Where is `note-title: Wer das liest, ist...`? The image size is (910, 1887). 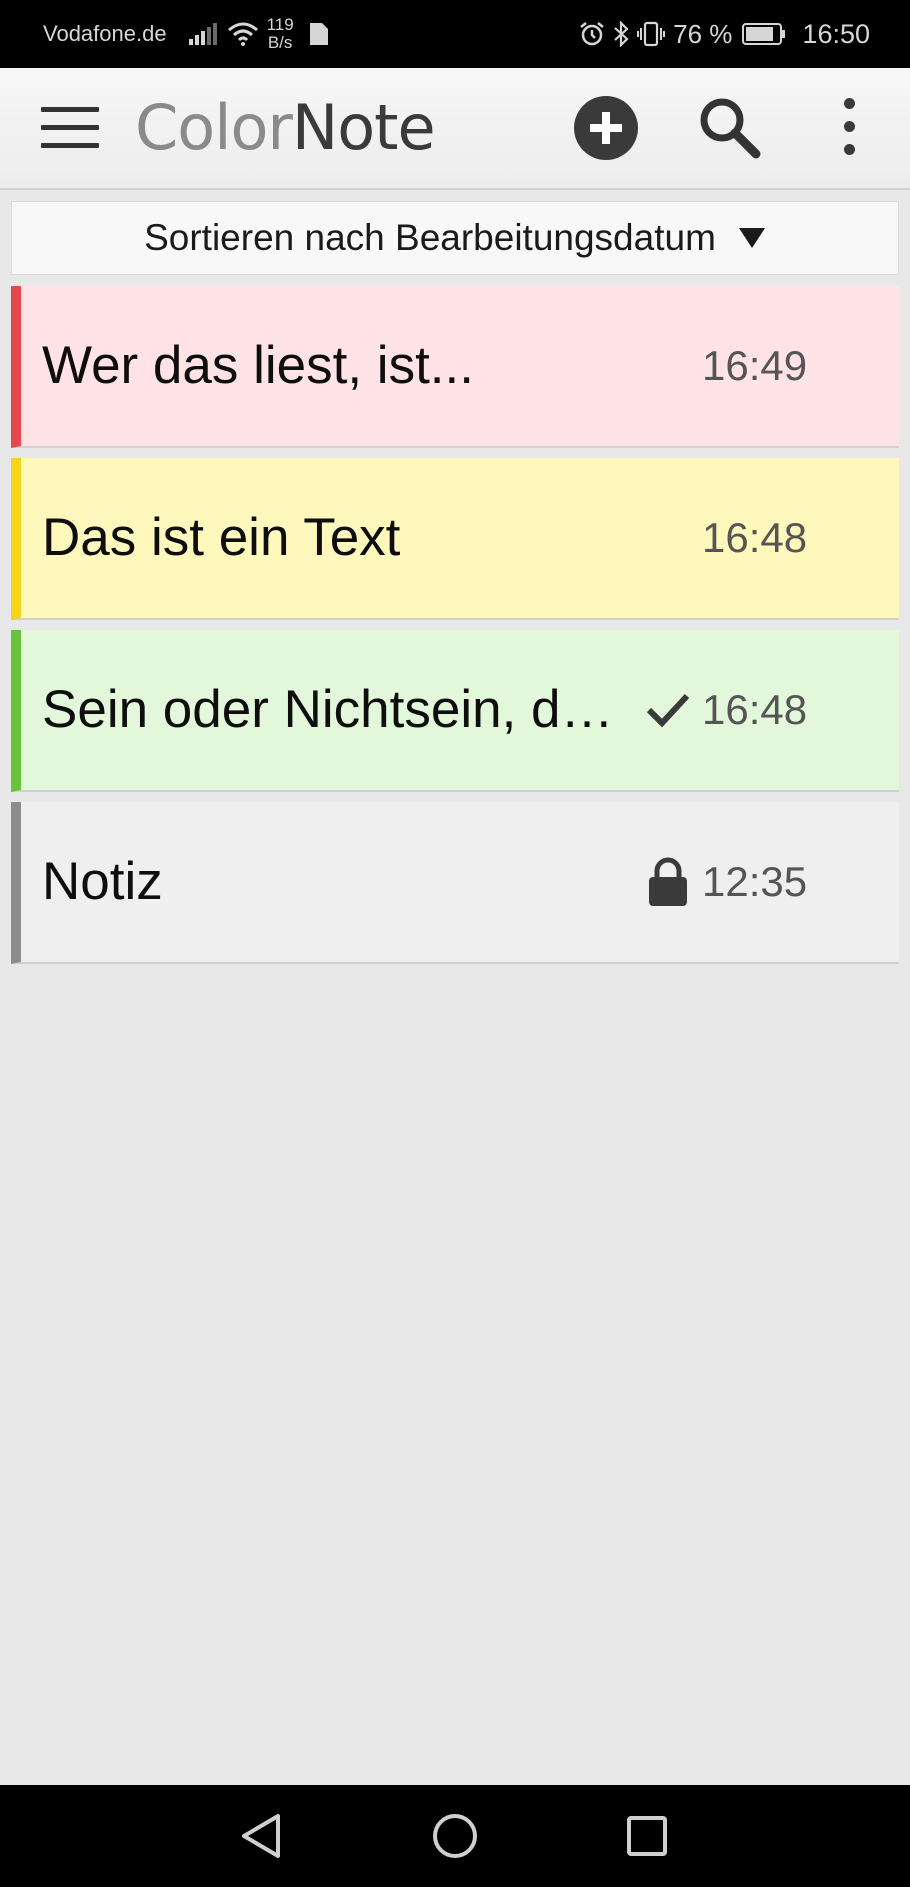 note-title: Wer das liest, ist... is located at coordinates (258, 365).